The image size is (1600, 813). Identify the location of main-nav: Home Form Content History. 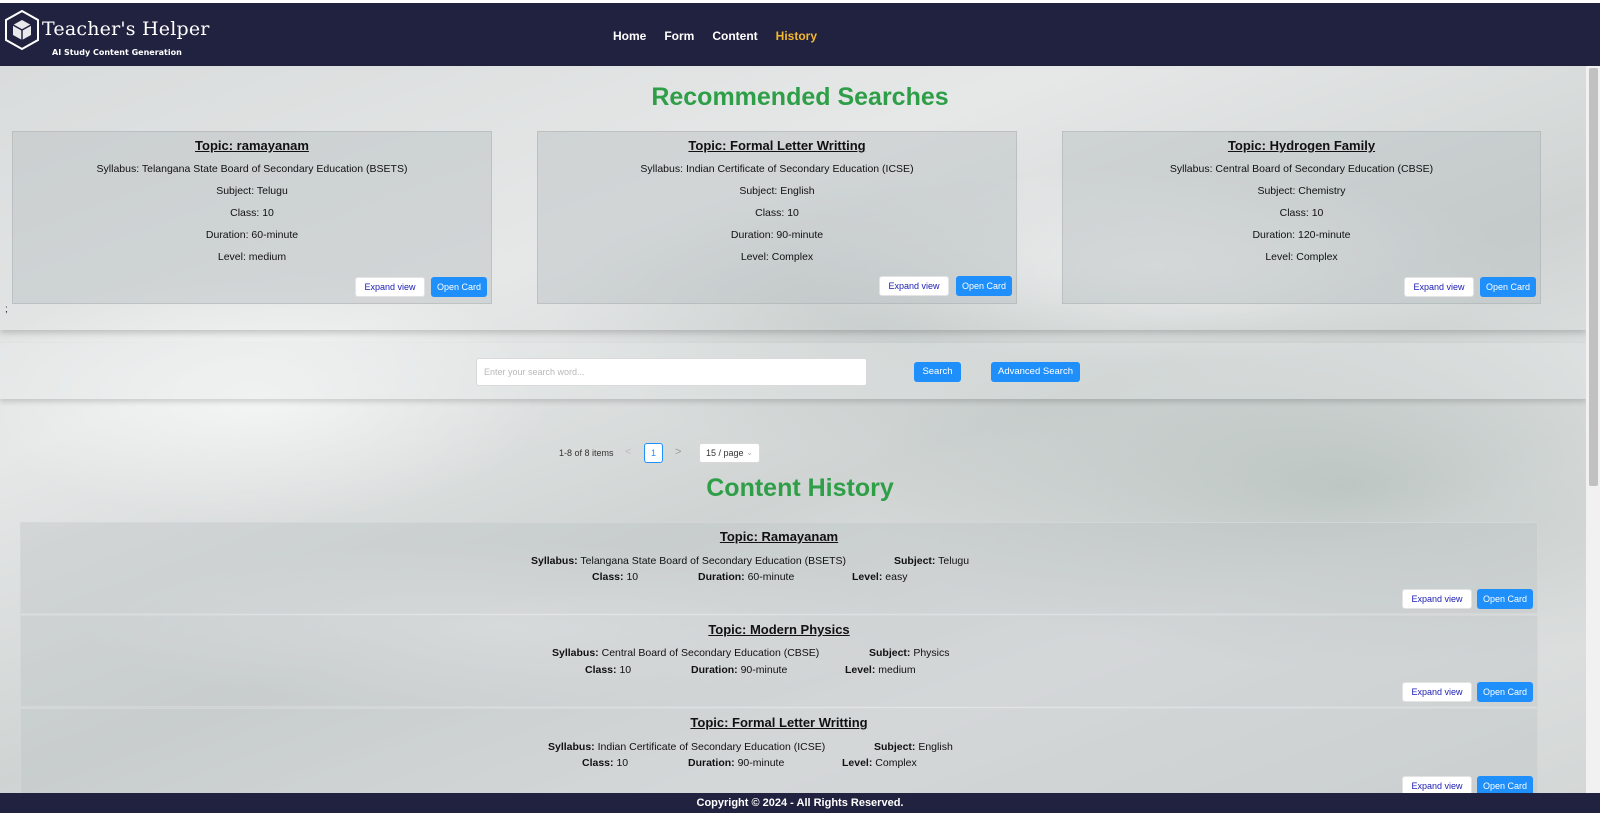
(724, 36).